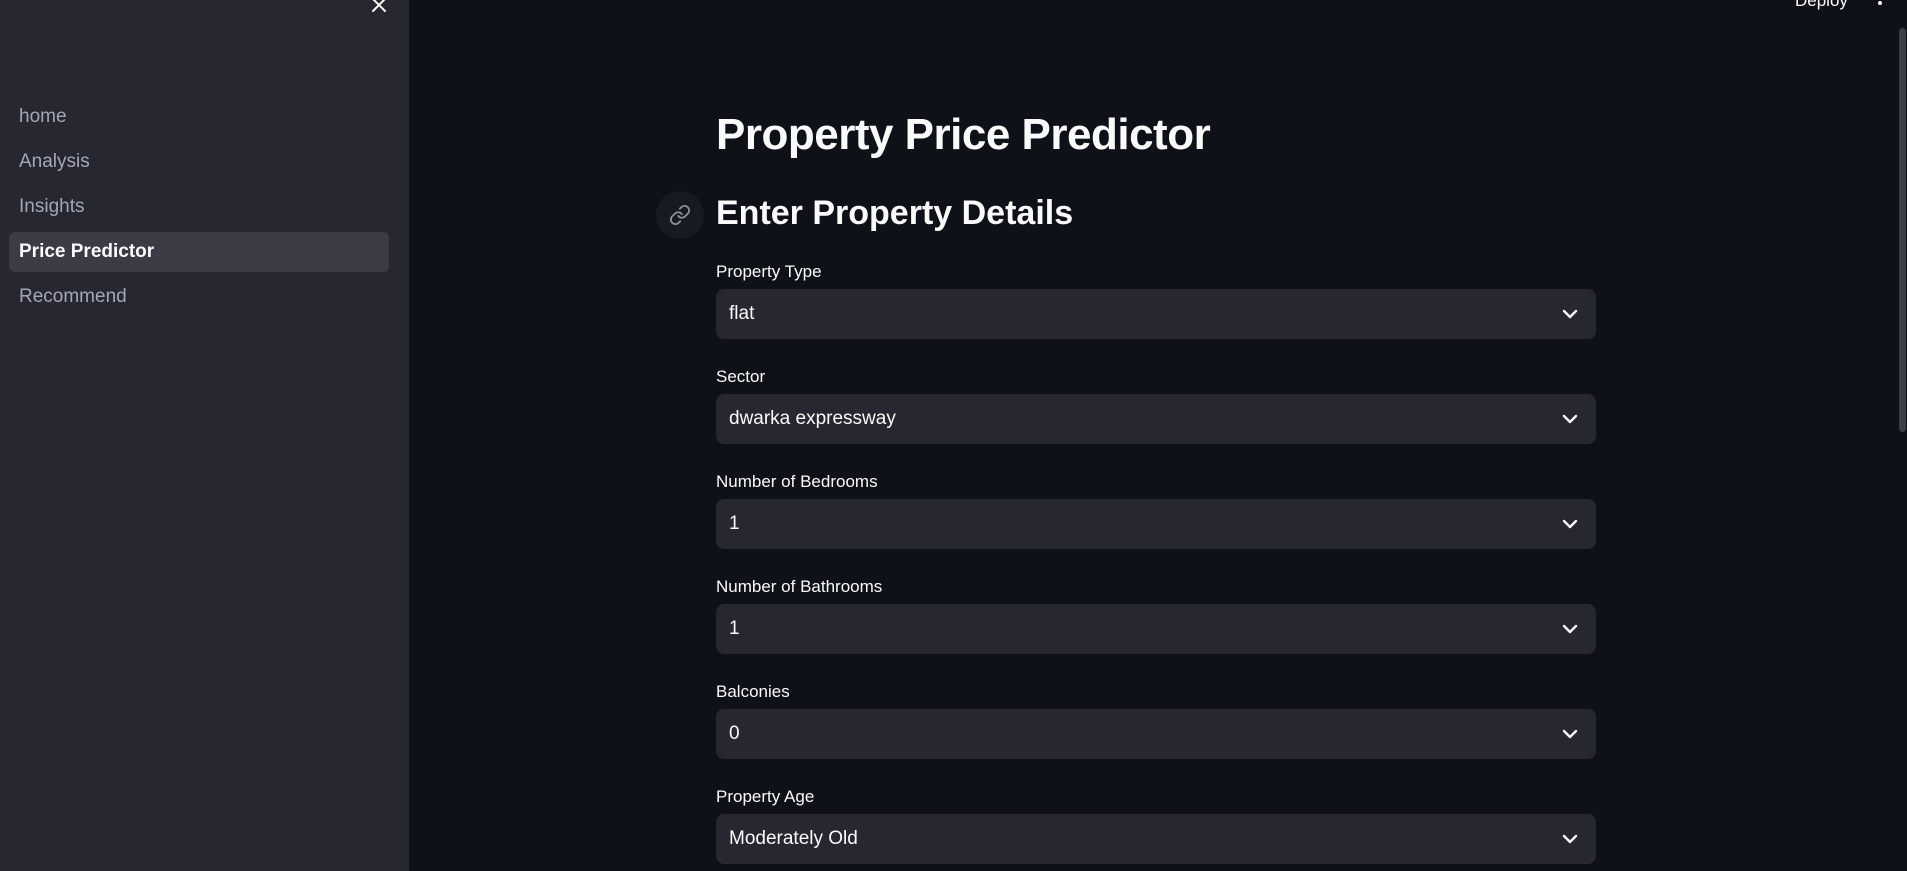  What do you see at coordinates (1156, 314) in the screenshot?
I see `property-type-select: flat` at bounding box center [1156, 314].